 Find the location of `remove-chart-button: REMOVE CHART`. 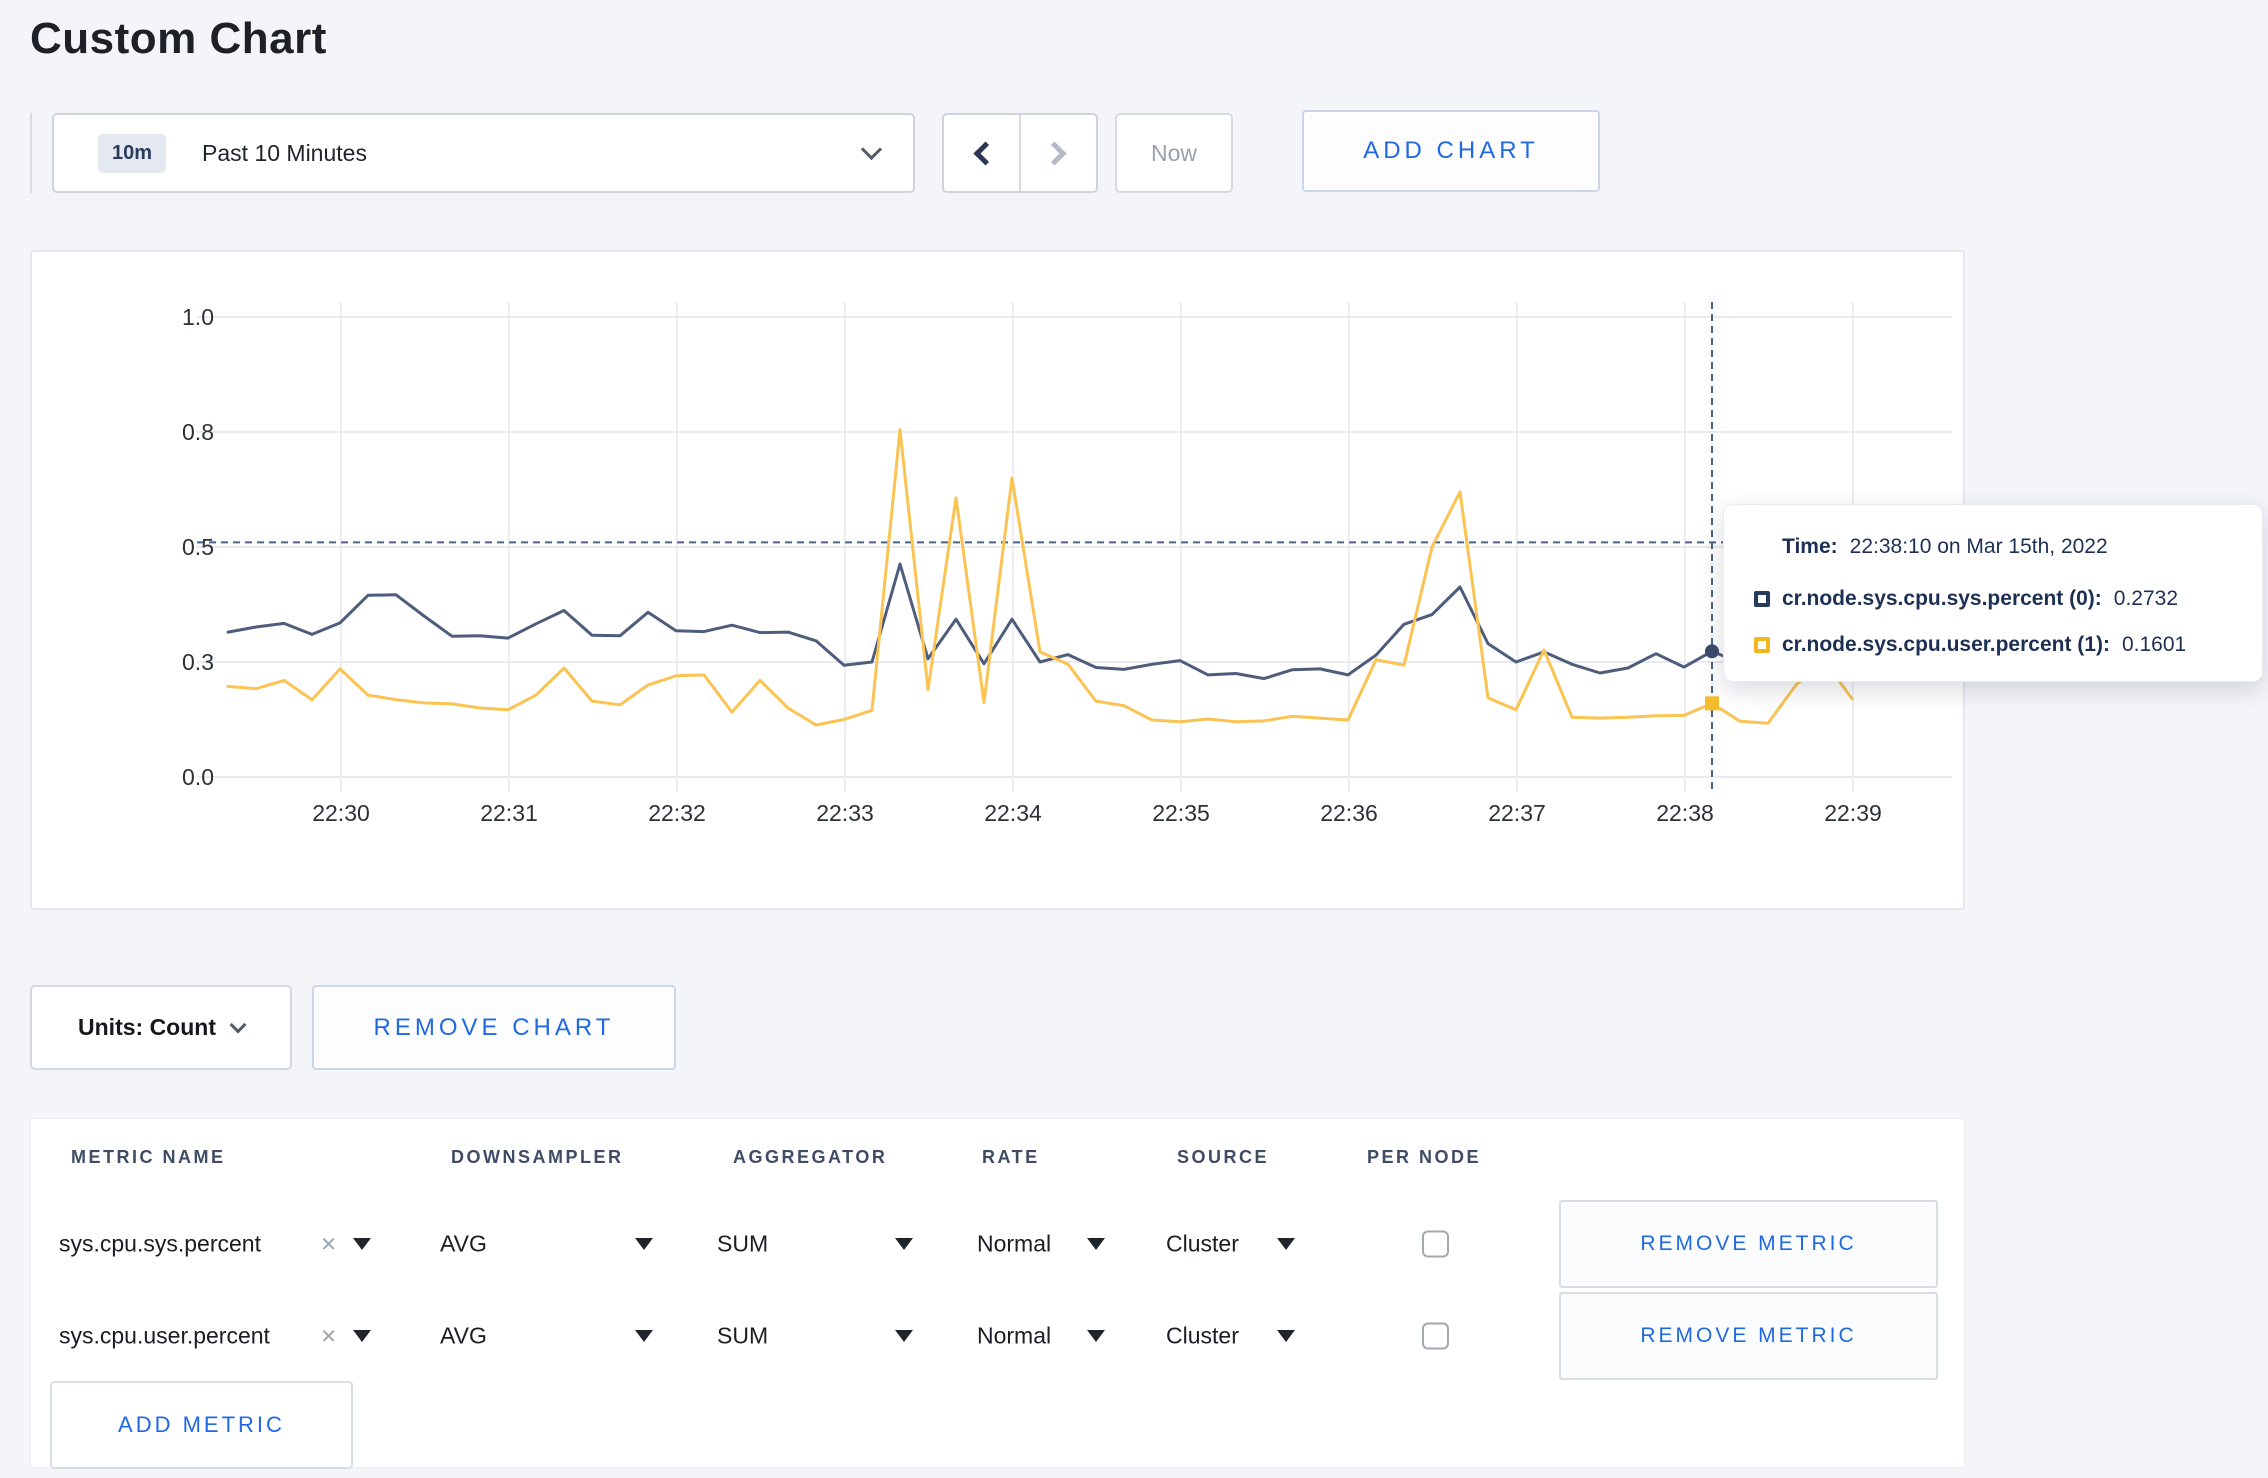

remove-chart-button: REMOVE CHART is located at coordinates (494, 1027).